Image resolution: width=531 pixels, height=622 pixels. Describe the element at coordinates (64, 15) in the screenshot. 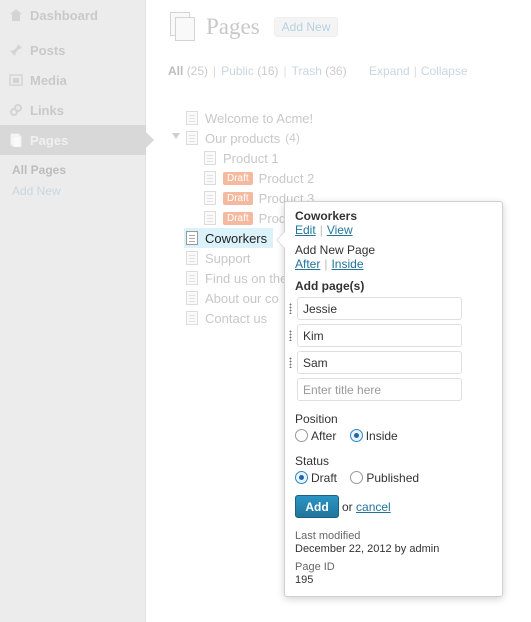

I see `menu-label: Dashboard` at that location.